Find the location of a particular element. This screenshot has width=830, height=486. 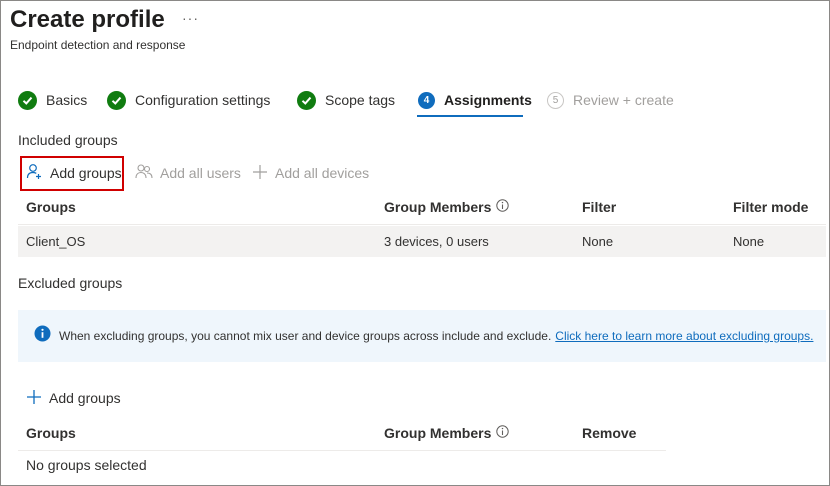

step-scope-tags: Scope tags is located at coordinates (346, 100).